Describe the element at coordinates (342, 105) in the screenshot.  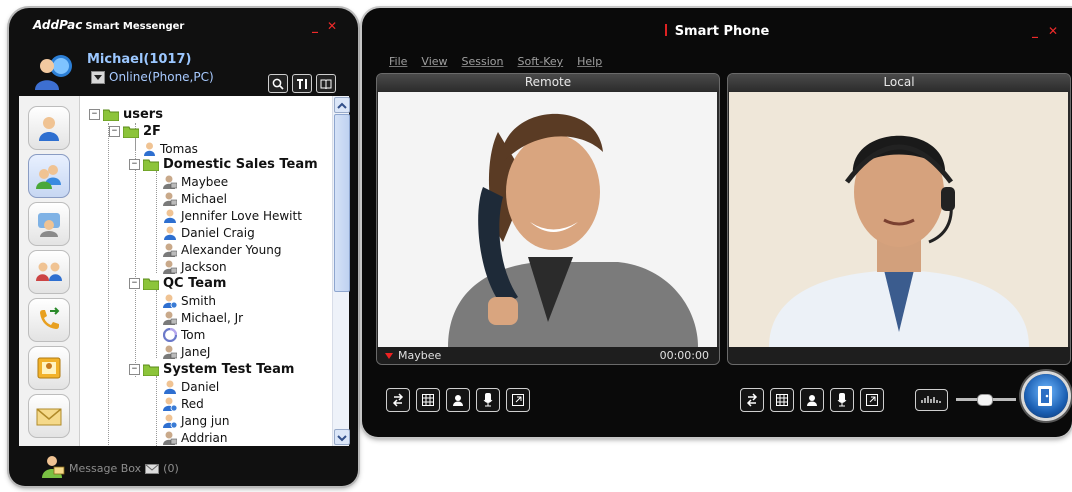
I see `scroll-up-button` at that location.